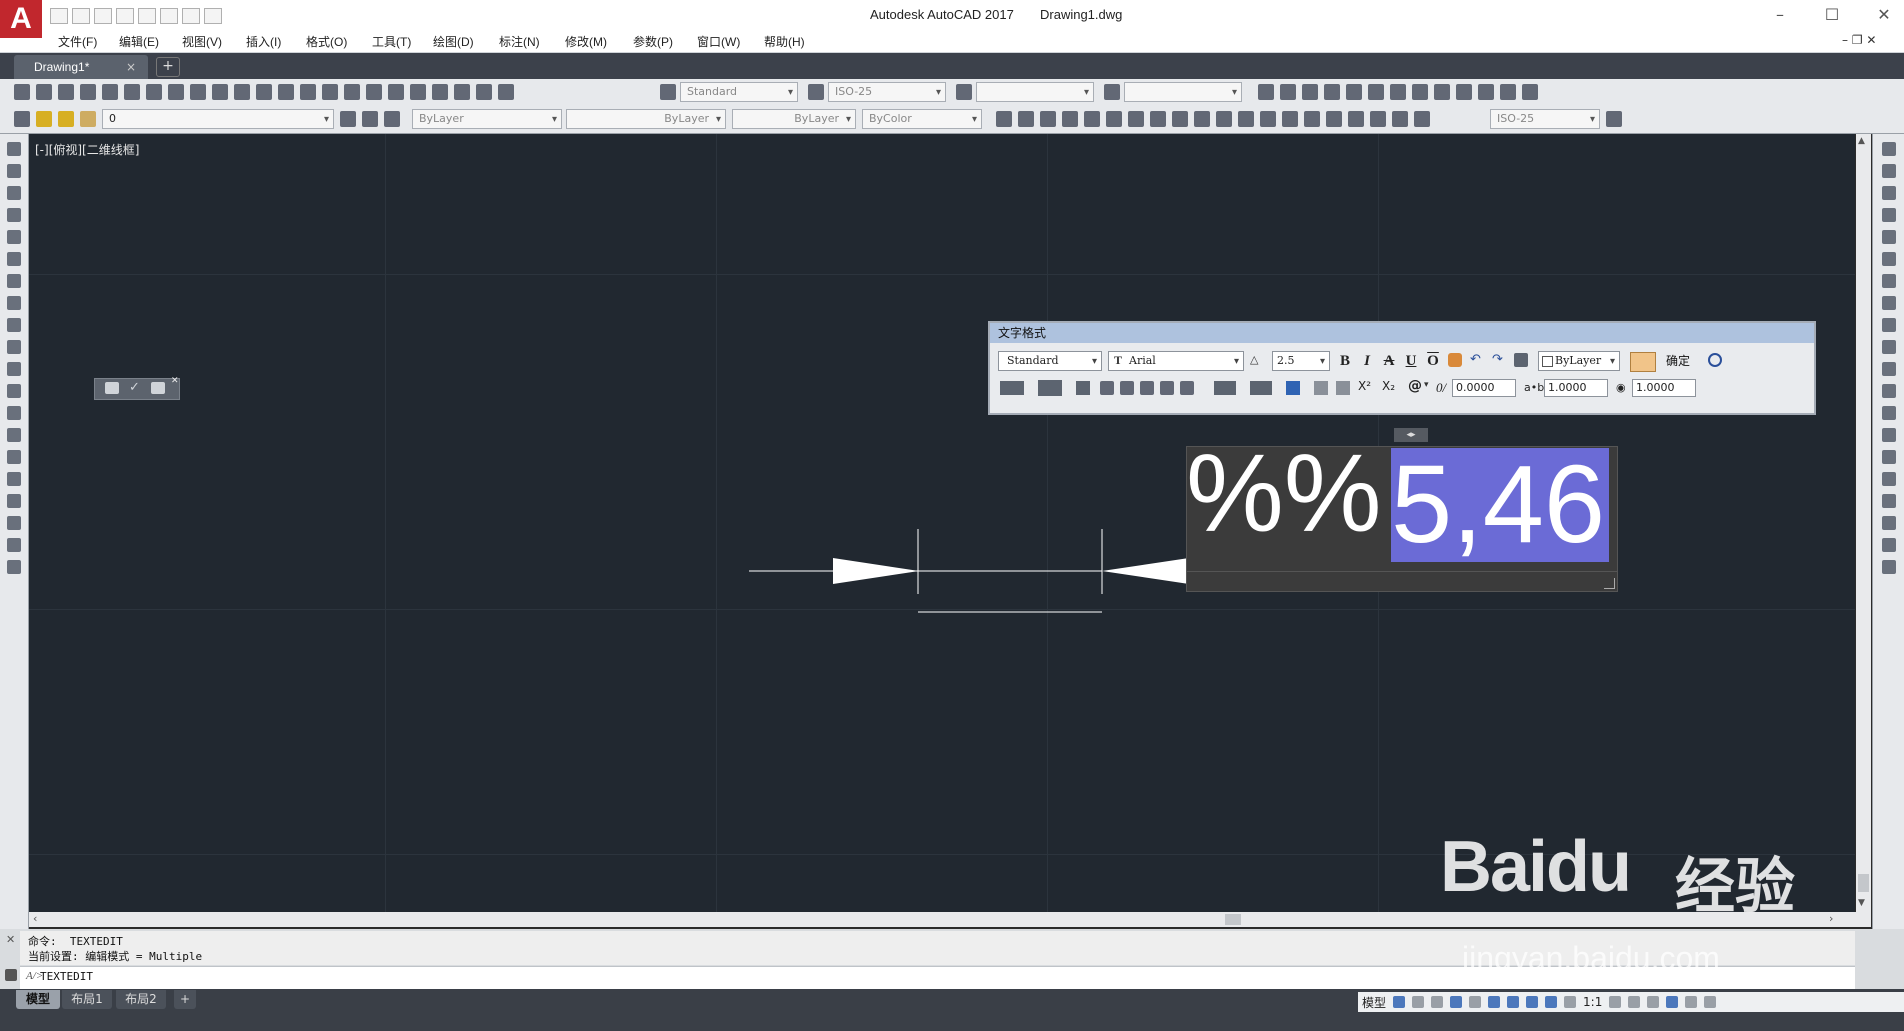 The height and width of the screenshot is (1031, 1904). Describe the element at coordinates (213, 16) in the screenshot. I see `customize-dropdown-icon` at that location.